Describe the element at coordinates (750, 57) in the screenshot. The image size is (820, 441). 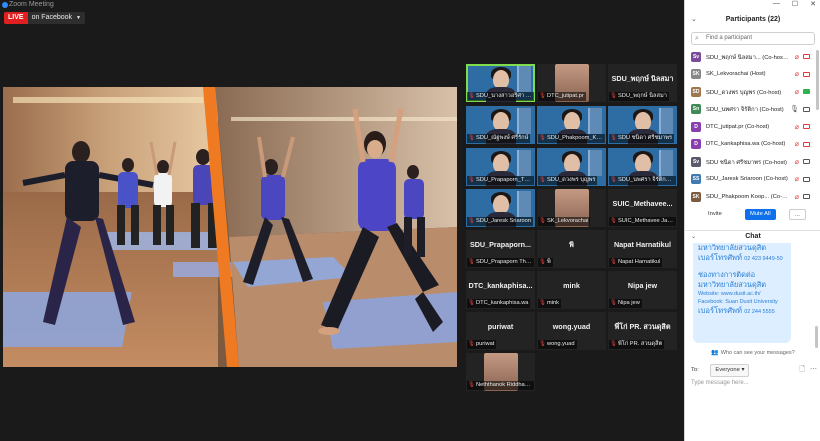
I see `participant-row: Sv SDU_พฤกษ์ นิลสมา... (Co-host, me) ⌀` at that location.